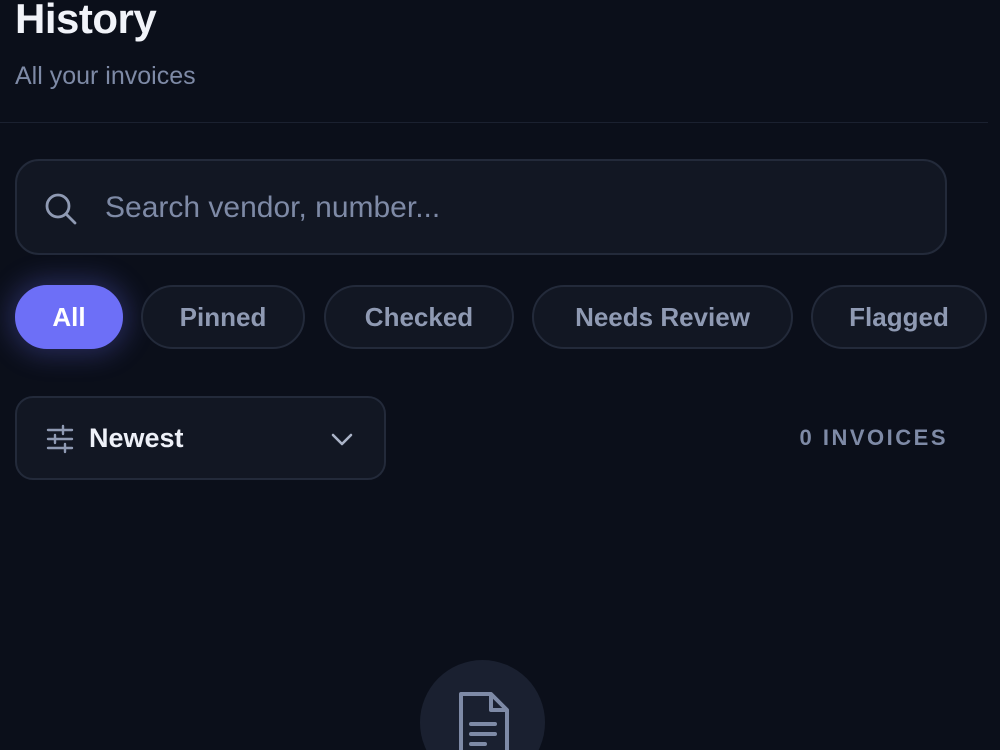  What do you see at coordinates (105, 76) in the screenshot?
I see `page-subtitle: All your invoices` at bounding box center [105, 76].